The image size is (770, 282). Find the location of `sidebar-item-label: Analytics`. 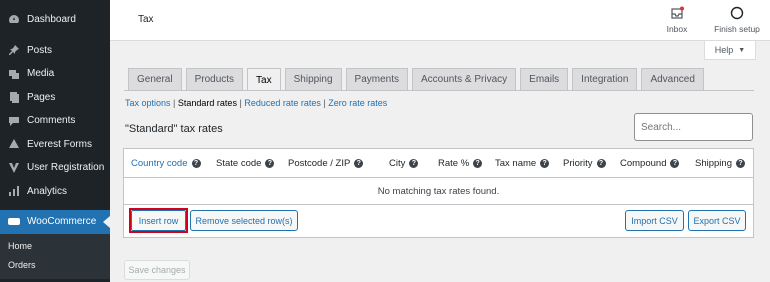

sidebar-item-label: Analytics is located at coordinates (47, 191).